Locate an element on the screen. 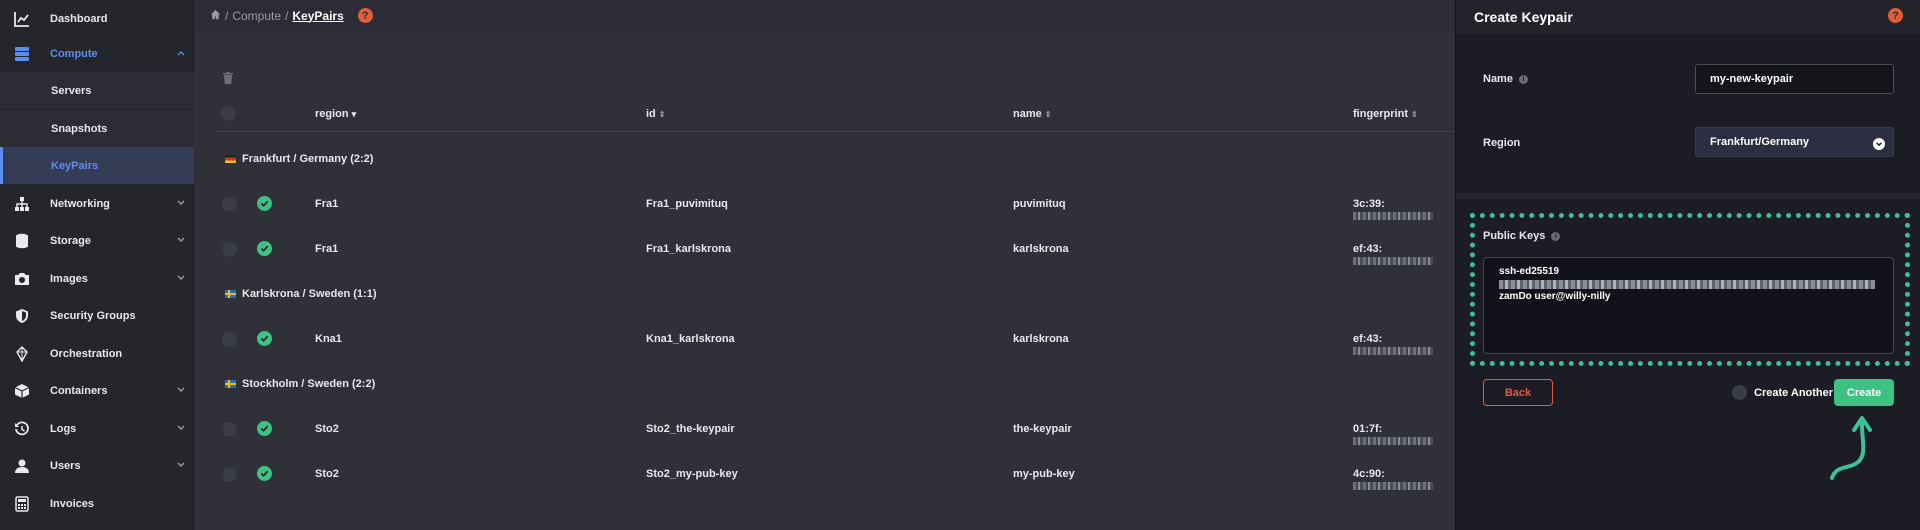 The width and height of the screenshot is (1920, 530). cell-id: Fra1_puvimituq is located at coordinates (687, 204).